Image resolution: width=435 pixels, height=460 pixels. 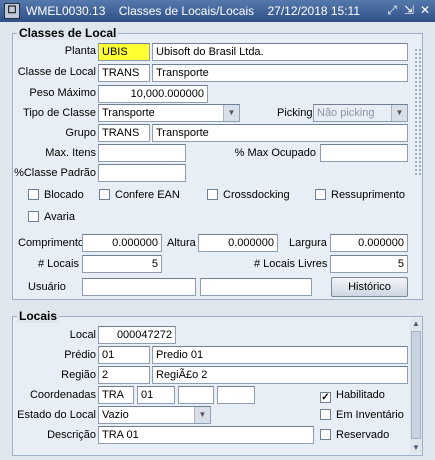 I want to click on predio-label: Prédio, so click(x=80, y=355).